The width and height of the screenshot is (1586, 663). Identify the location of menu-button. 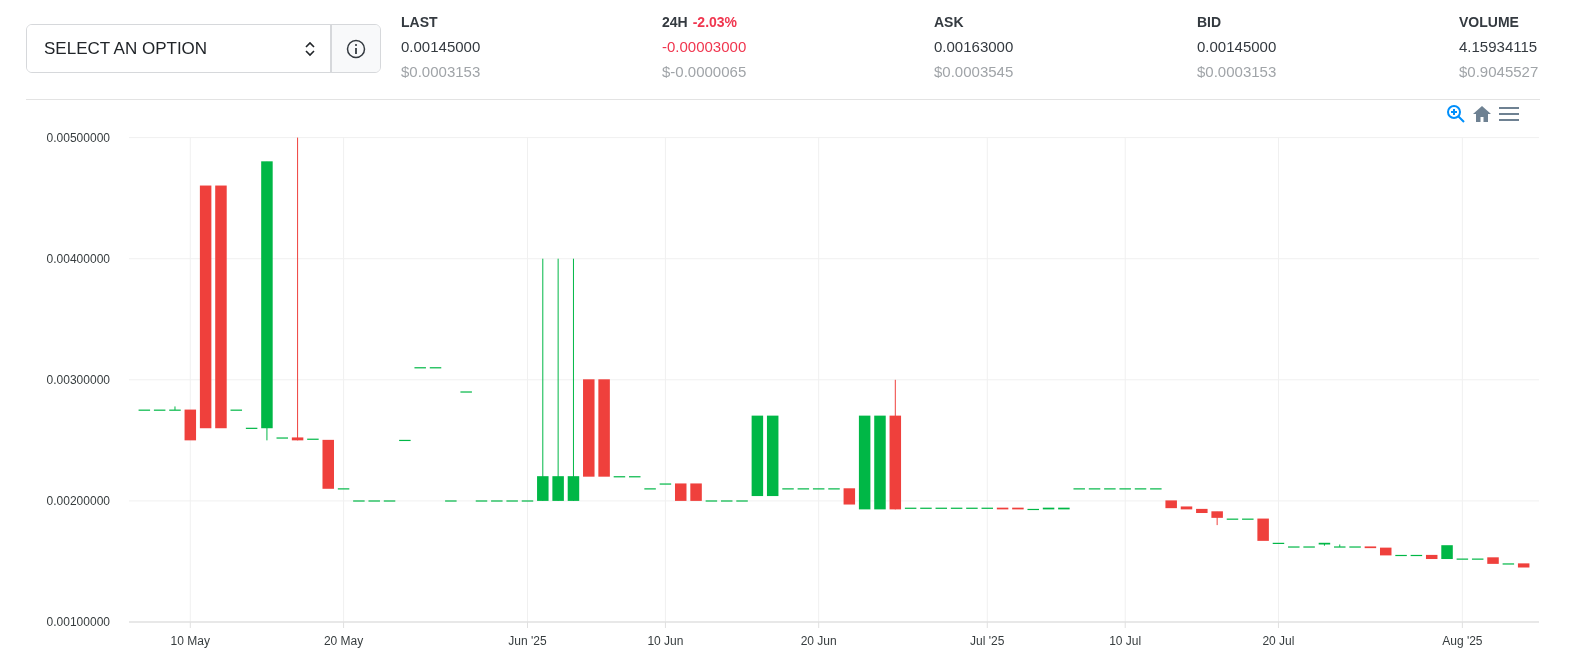
(1509, 114).